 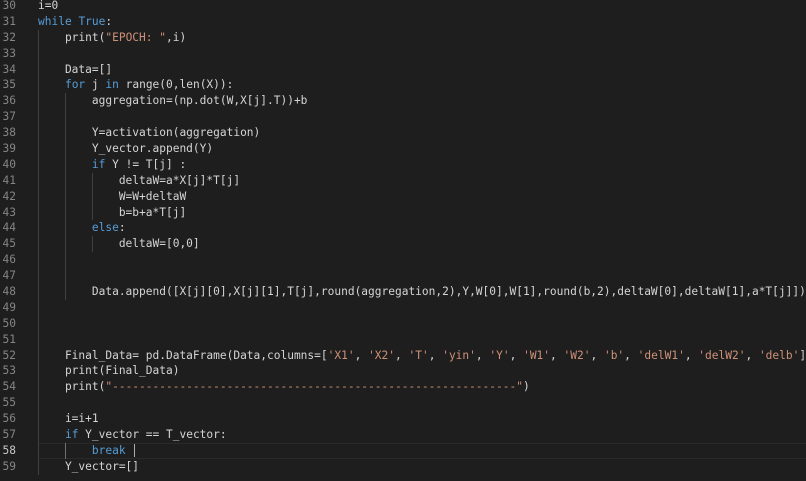 What do you see at coordinates (403, 53) in the screenshot?
I see `code-line: 33` at bounding box center [403, 53].